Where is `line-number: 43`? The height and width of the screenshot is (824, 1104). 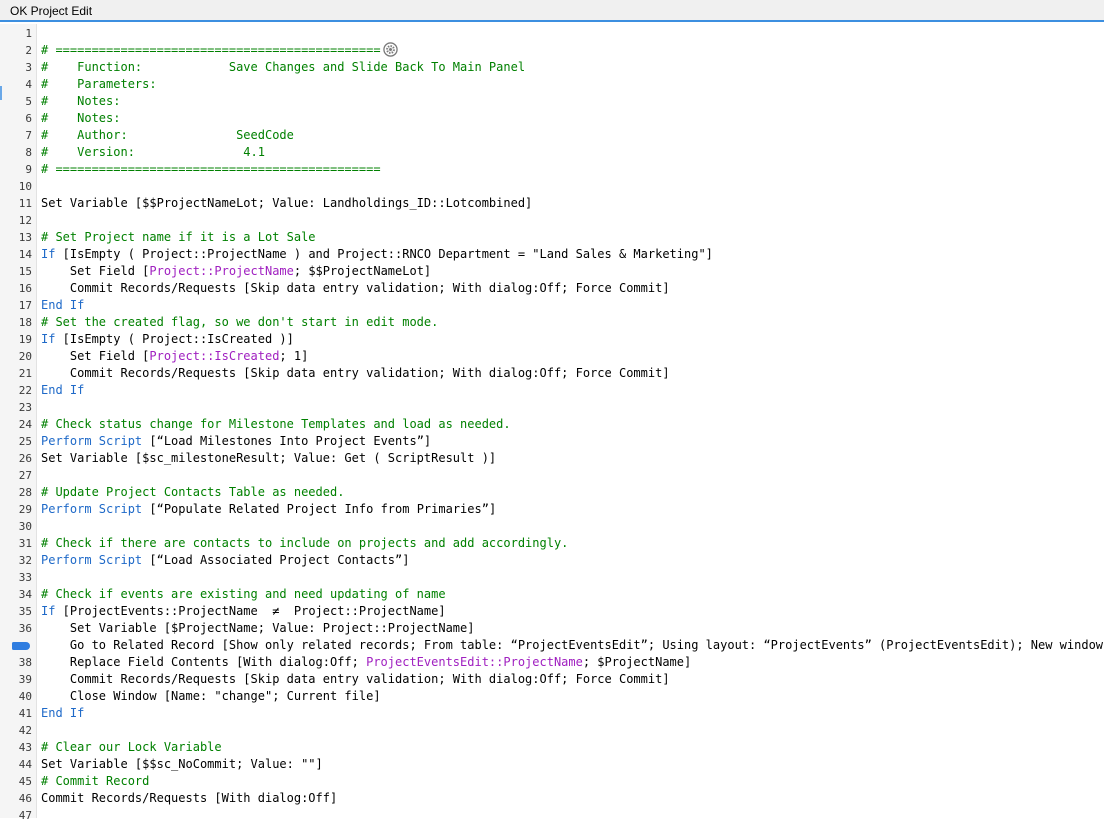
line-number: 43 is located at coordinates (25, 747).